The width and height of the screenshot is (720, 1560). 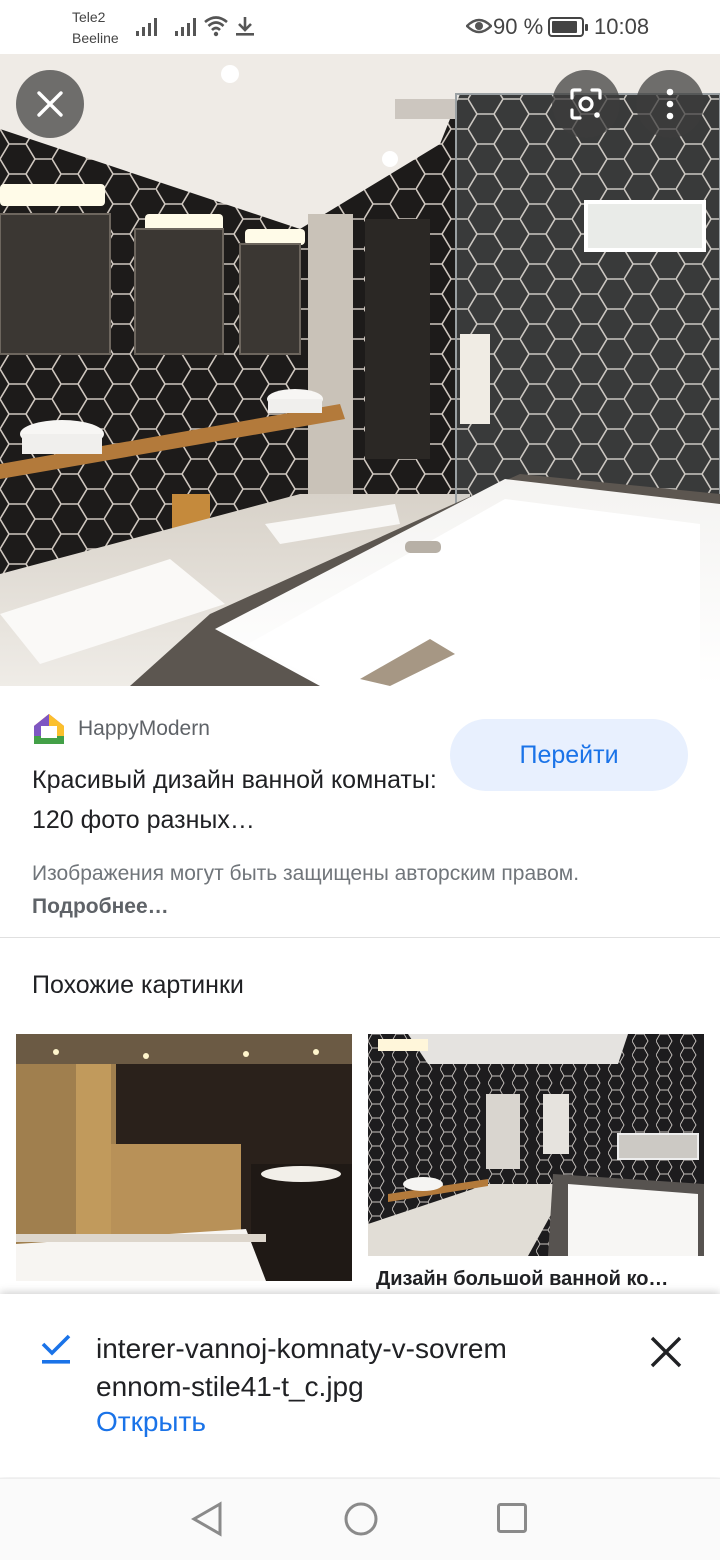 I want to click on back-triangle-icon, so click(x=207, y=1519).